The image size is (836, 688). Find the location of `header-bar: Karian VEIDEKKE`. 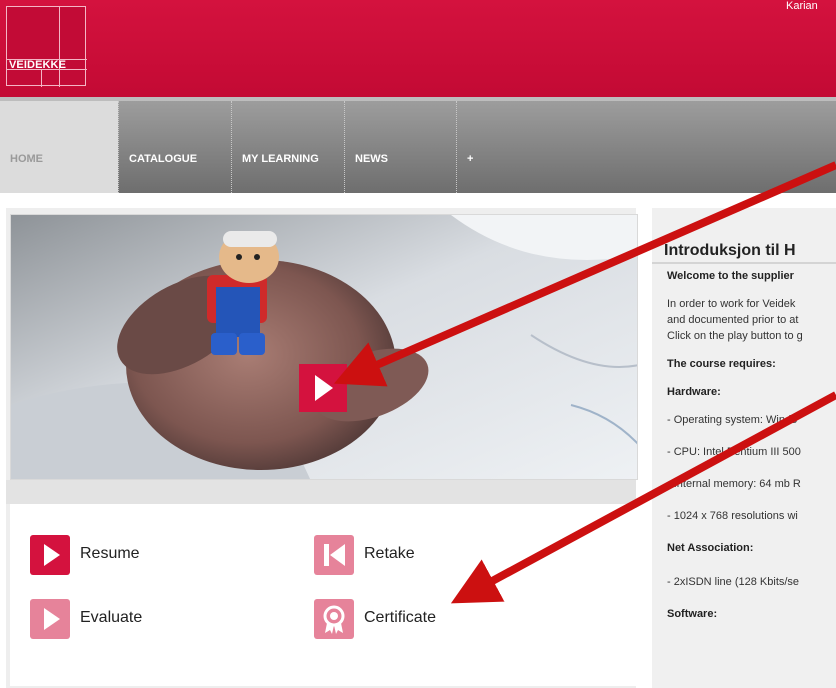

header-bar: Karian VEIDEKKE is located at coordinates (418, 48).